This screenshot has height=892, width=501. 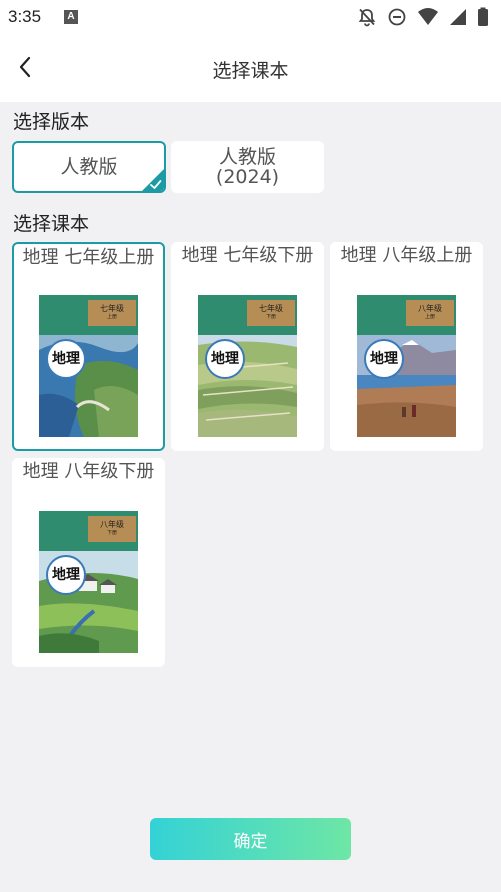 I want to click on battery-icon, so click(x=483, y=16).